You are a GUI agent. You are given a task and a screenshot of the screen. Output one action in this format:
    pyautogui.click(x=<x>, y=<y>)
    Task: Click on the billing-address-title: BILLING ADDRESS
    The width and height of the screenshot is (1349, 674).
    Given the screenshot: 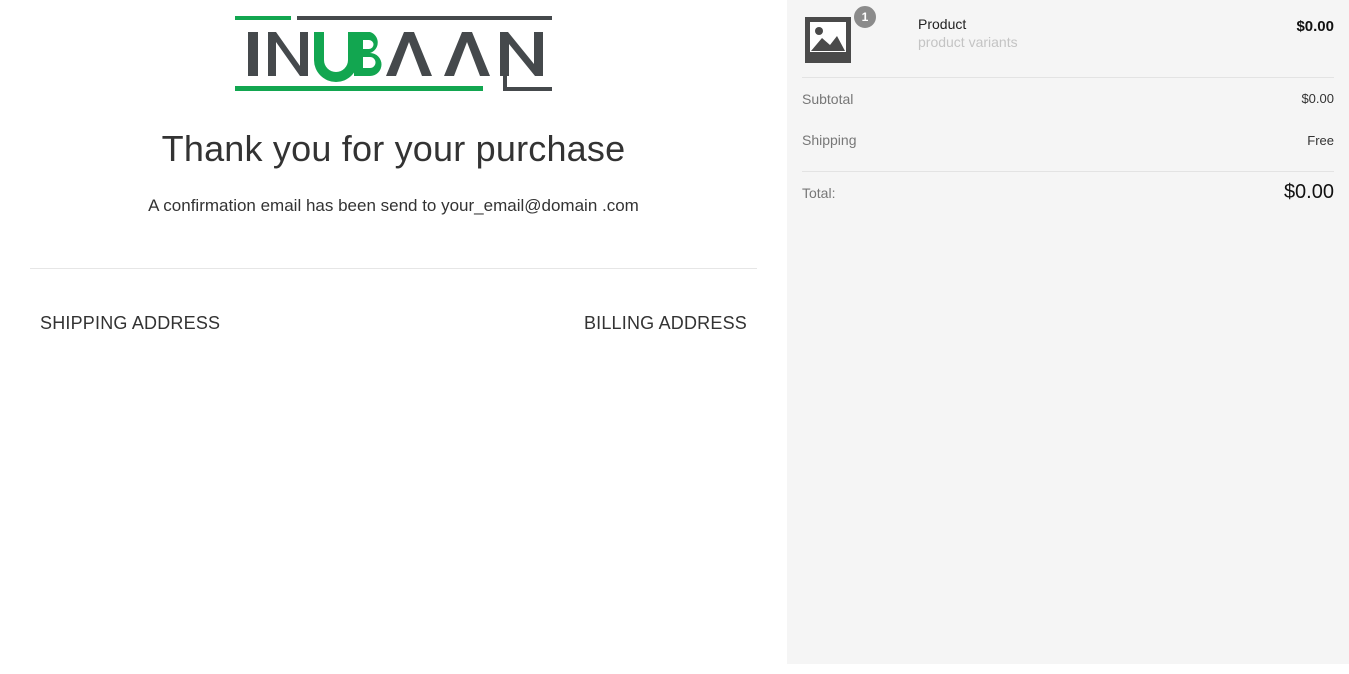 What is the action you would take?
    pyautogui.click(x=665, y=323)
    